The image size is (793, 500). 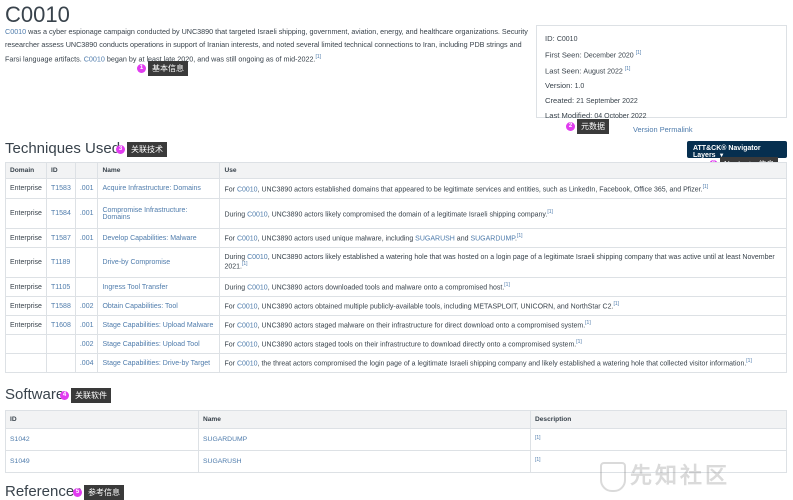 What do you see at coordinates (85, 395) in the screenshot?
I see `annotation-4: 4 关联软件` at bounding box center [85, 395].